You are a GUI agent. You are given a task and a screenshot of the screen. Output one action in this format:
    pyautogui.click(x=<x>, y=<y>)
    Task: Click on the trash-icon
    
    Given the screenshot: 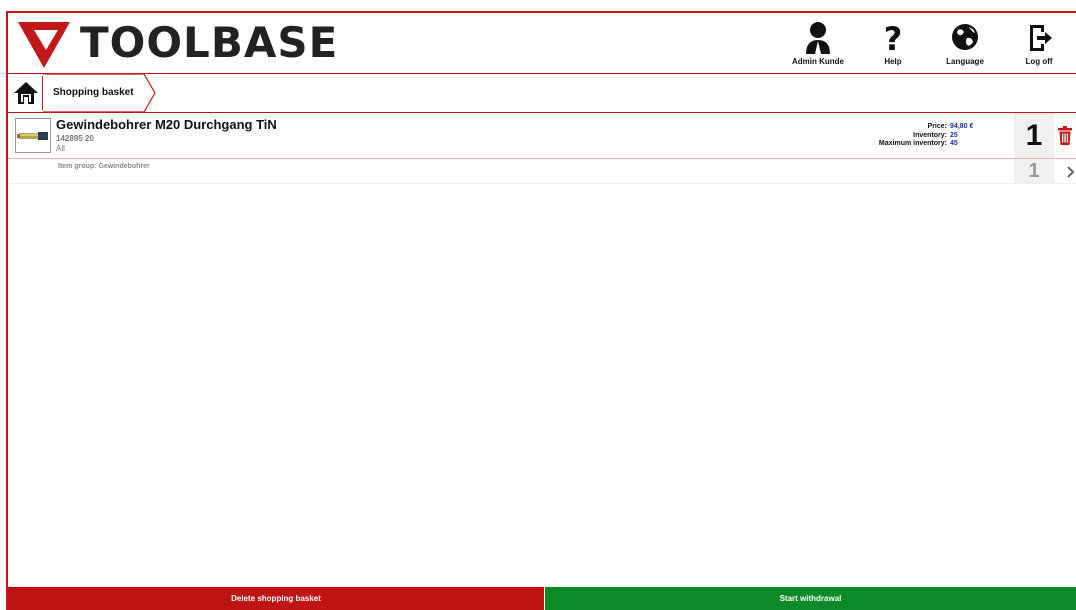 What is the action you would take?
    pyautogui.click(x=1065, y=135)
    